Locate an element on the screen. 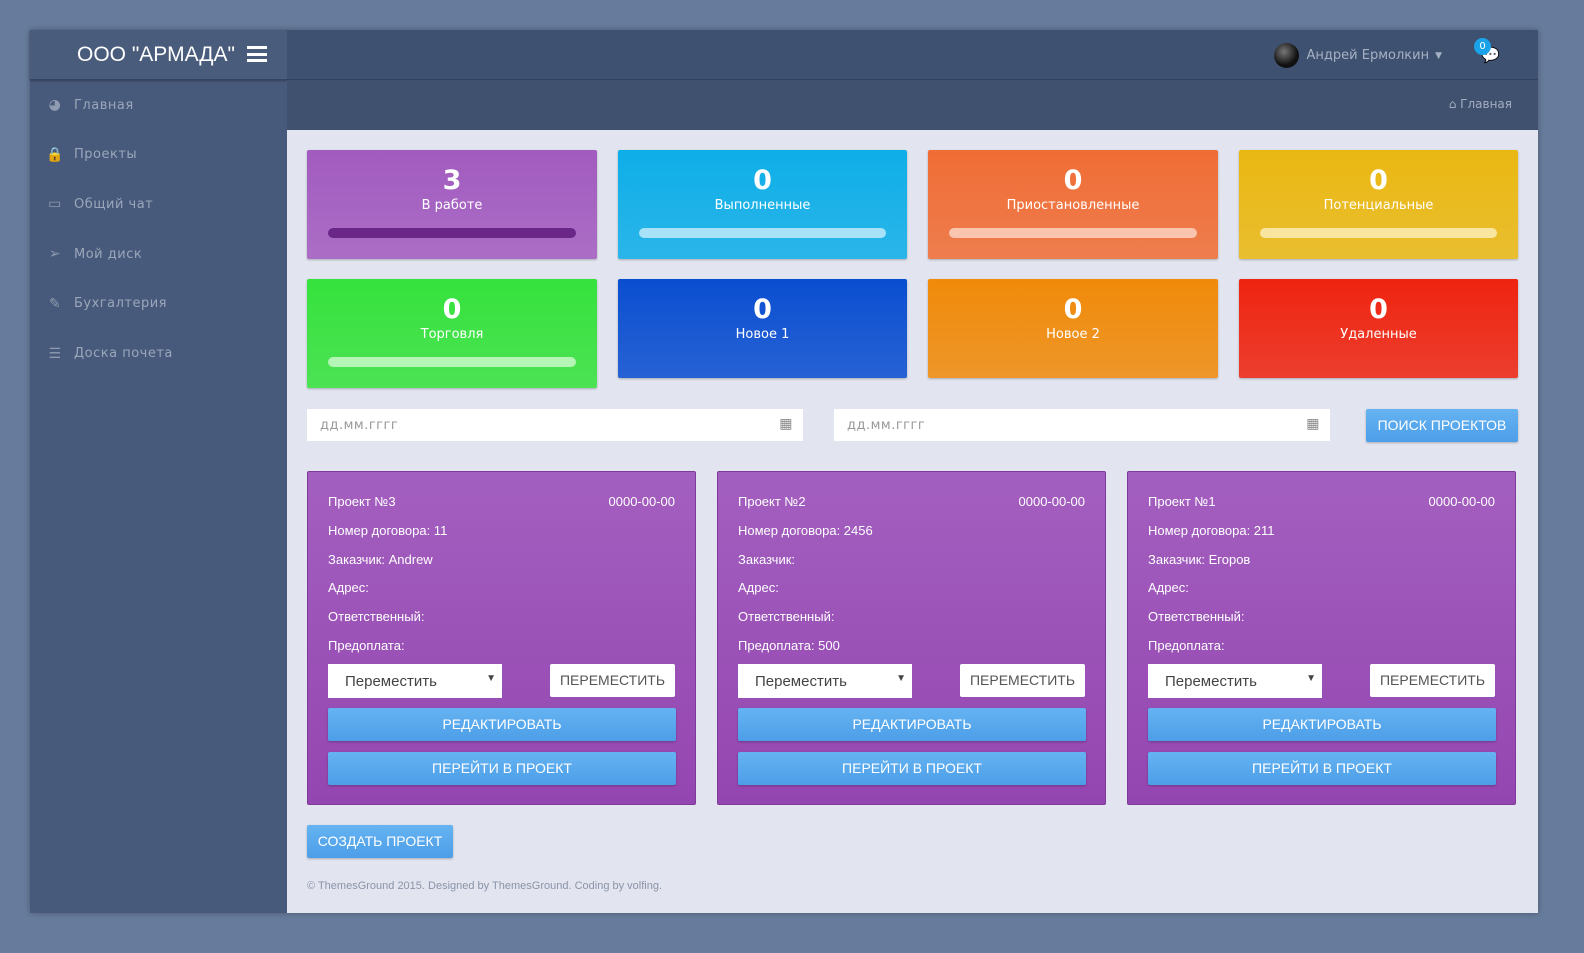 This screenshot has width=1584, height=953. stat-label: Новое 2 is located at coordinates (1073, 334).